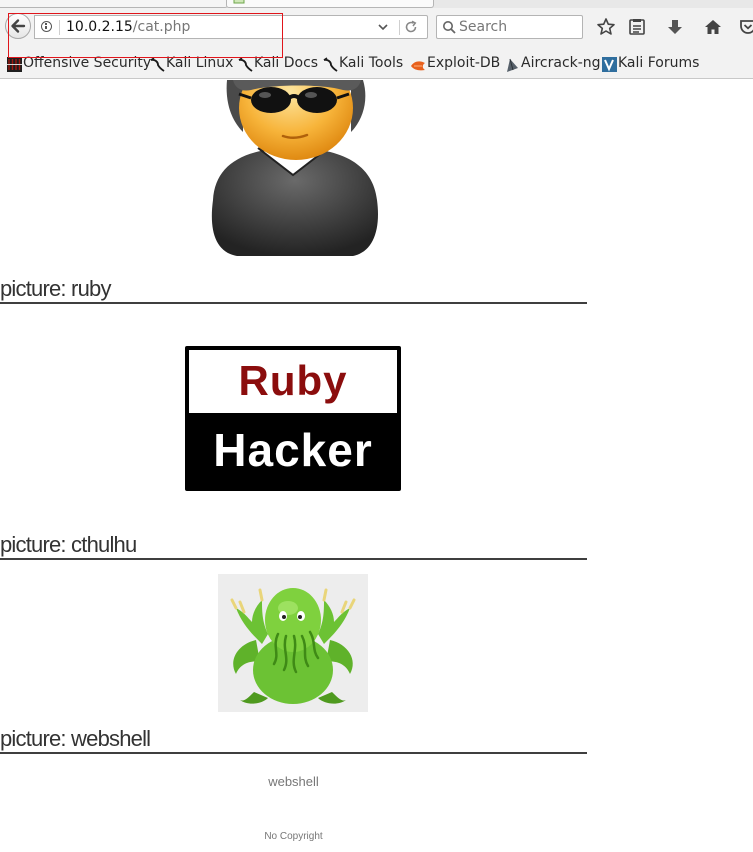 The width and height of the screenshot is (753, 852). What do you see at coordinates (464, 63) in the screenshot?
I see `bookmark-label: Exploit-DB` at bounding box center [464, 63].